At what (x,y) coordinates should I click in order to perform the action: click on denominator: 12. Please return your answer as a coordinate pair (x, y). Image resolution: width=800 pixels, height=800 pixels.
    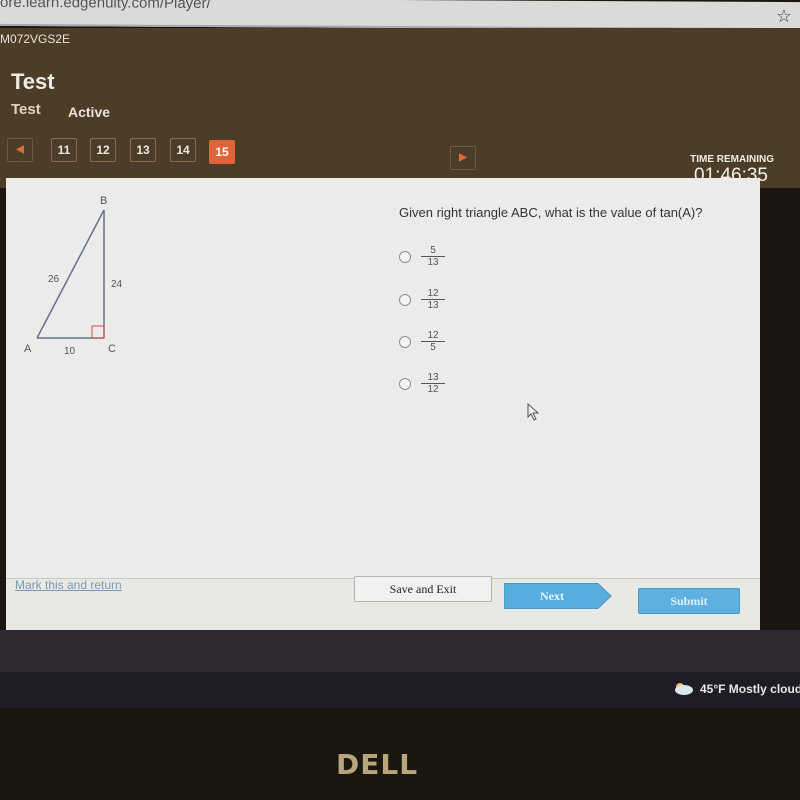
    Looking at the image, I should click on (433, 389).